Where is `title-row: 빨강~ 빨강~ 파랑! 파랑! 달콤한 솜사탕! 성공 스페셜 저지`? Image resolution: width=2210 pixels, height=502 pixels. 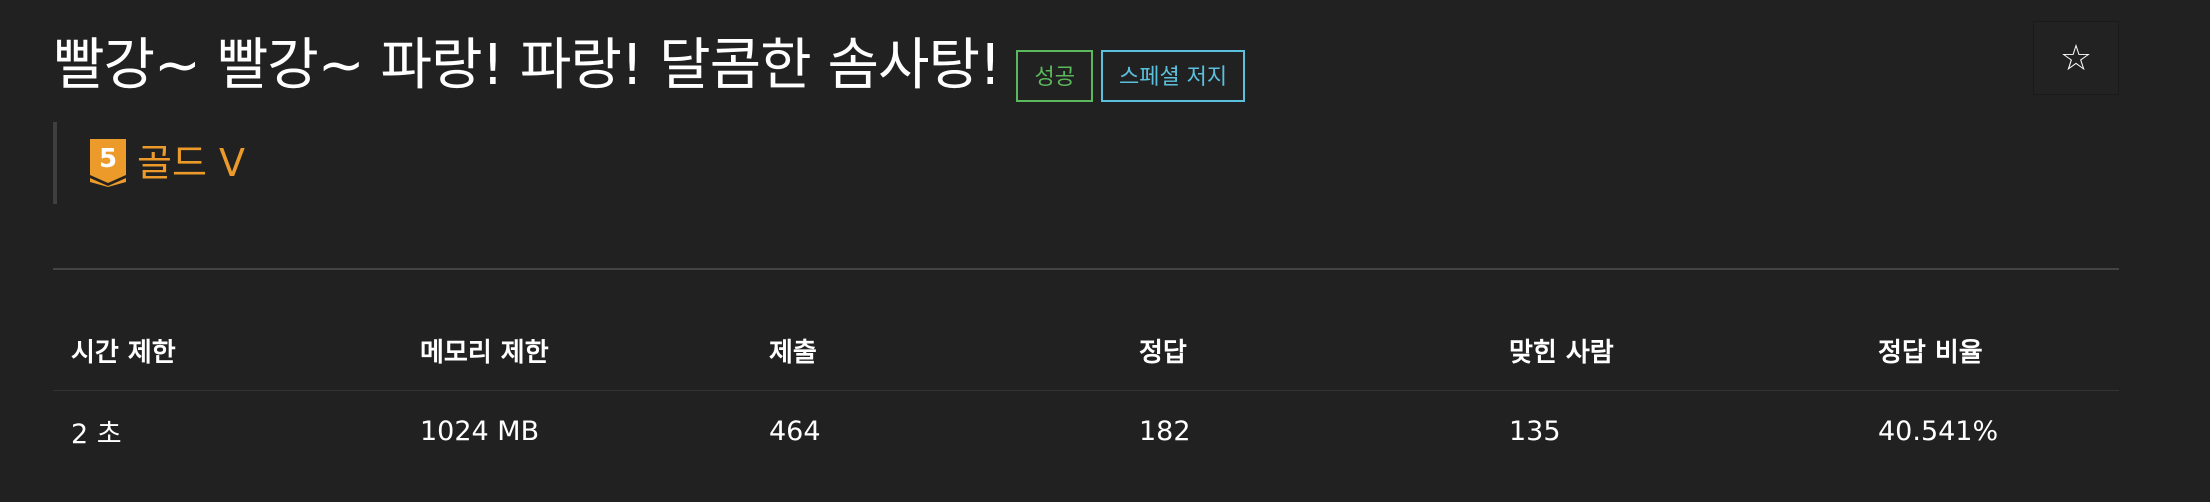 title-row: 빨강~ 빨강~ 파랑! 파랑! 달콤한 솜사탕! 성공 스페셜 저지 is located at coordinates (649, 66).